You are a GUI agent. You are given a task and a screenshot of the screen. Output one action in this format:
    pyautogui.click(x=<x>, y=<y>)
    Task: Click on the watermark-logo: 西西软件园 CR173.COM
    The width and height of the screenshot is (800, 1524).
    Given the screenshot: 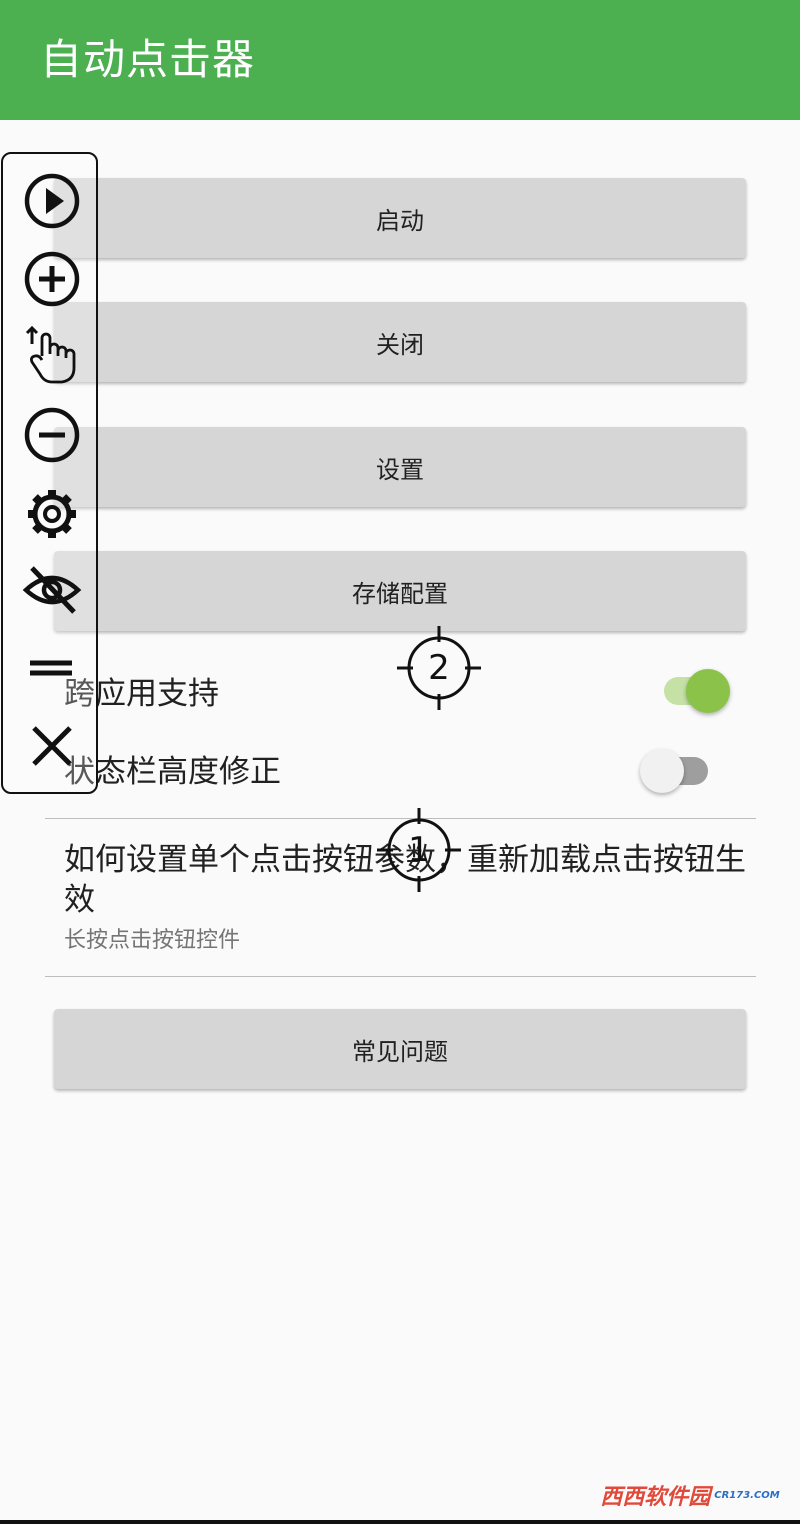 What is the action you would take?
    pyautogui.click(x=690, y=1495)
    